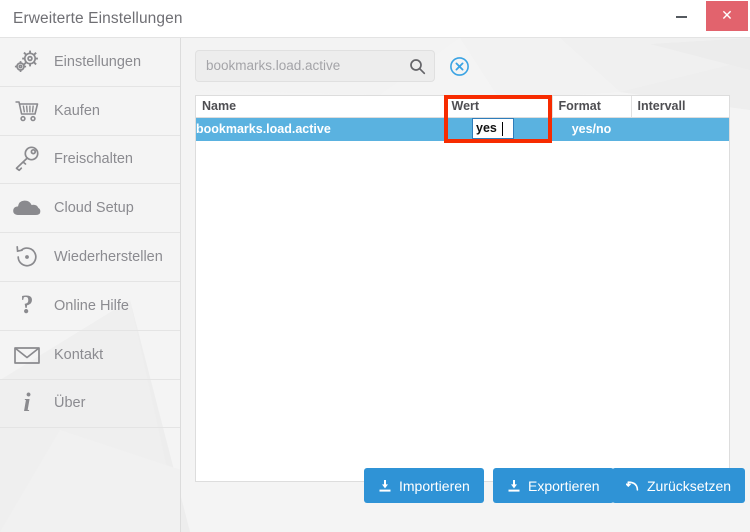 The width and height of the screenshot is (750, 532). I want to click on cell-name: bookmarks.load.active, so click(320, 129).